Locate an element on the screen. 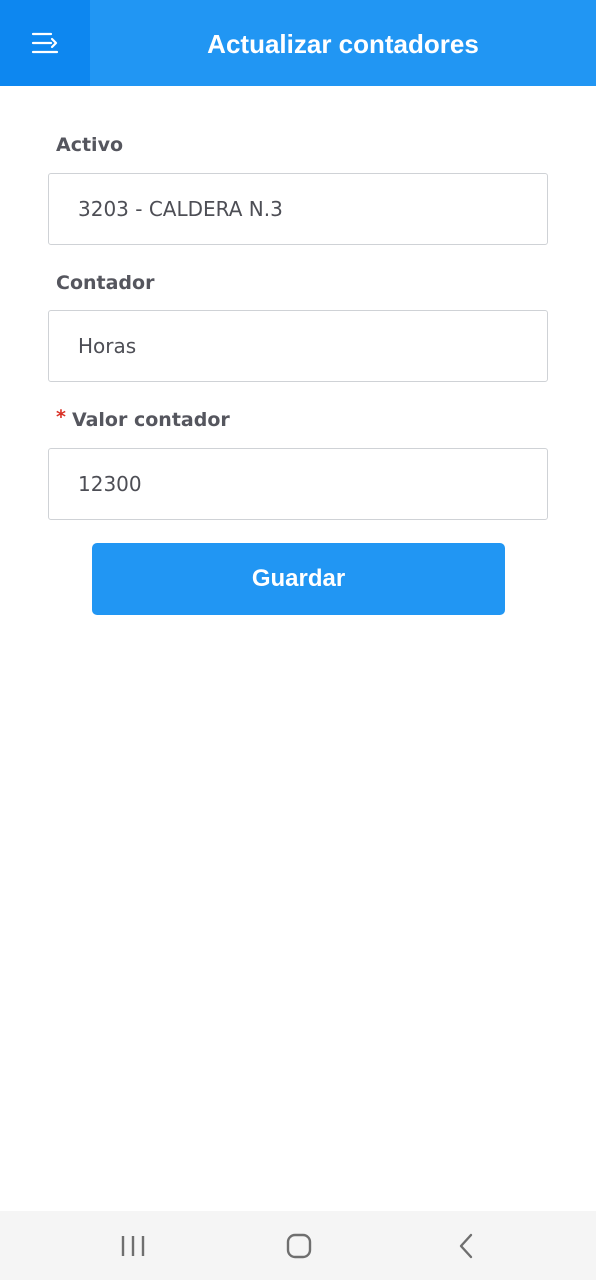 The height and width of the screenshot is (1280, 596). asset-field is located at coordinates (298, 209).